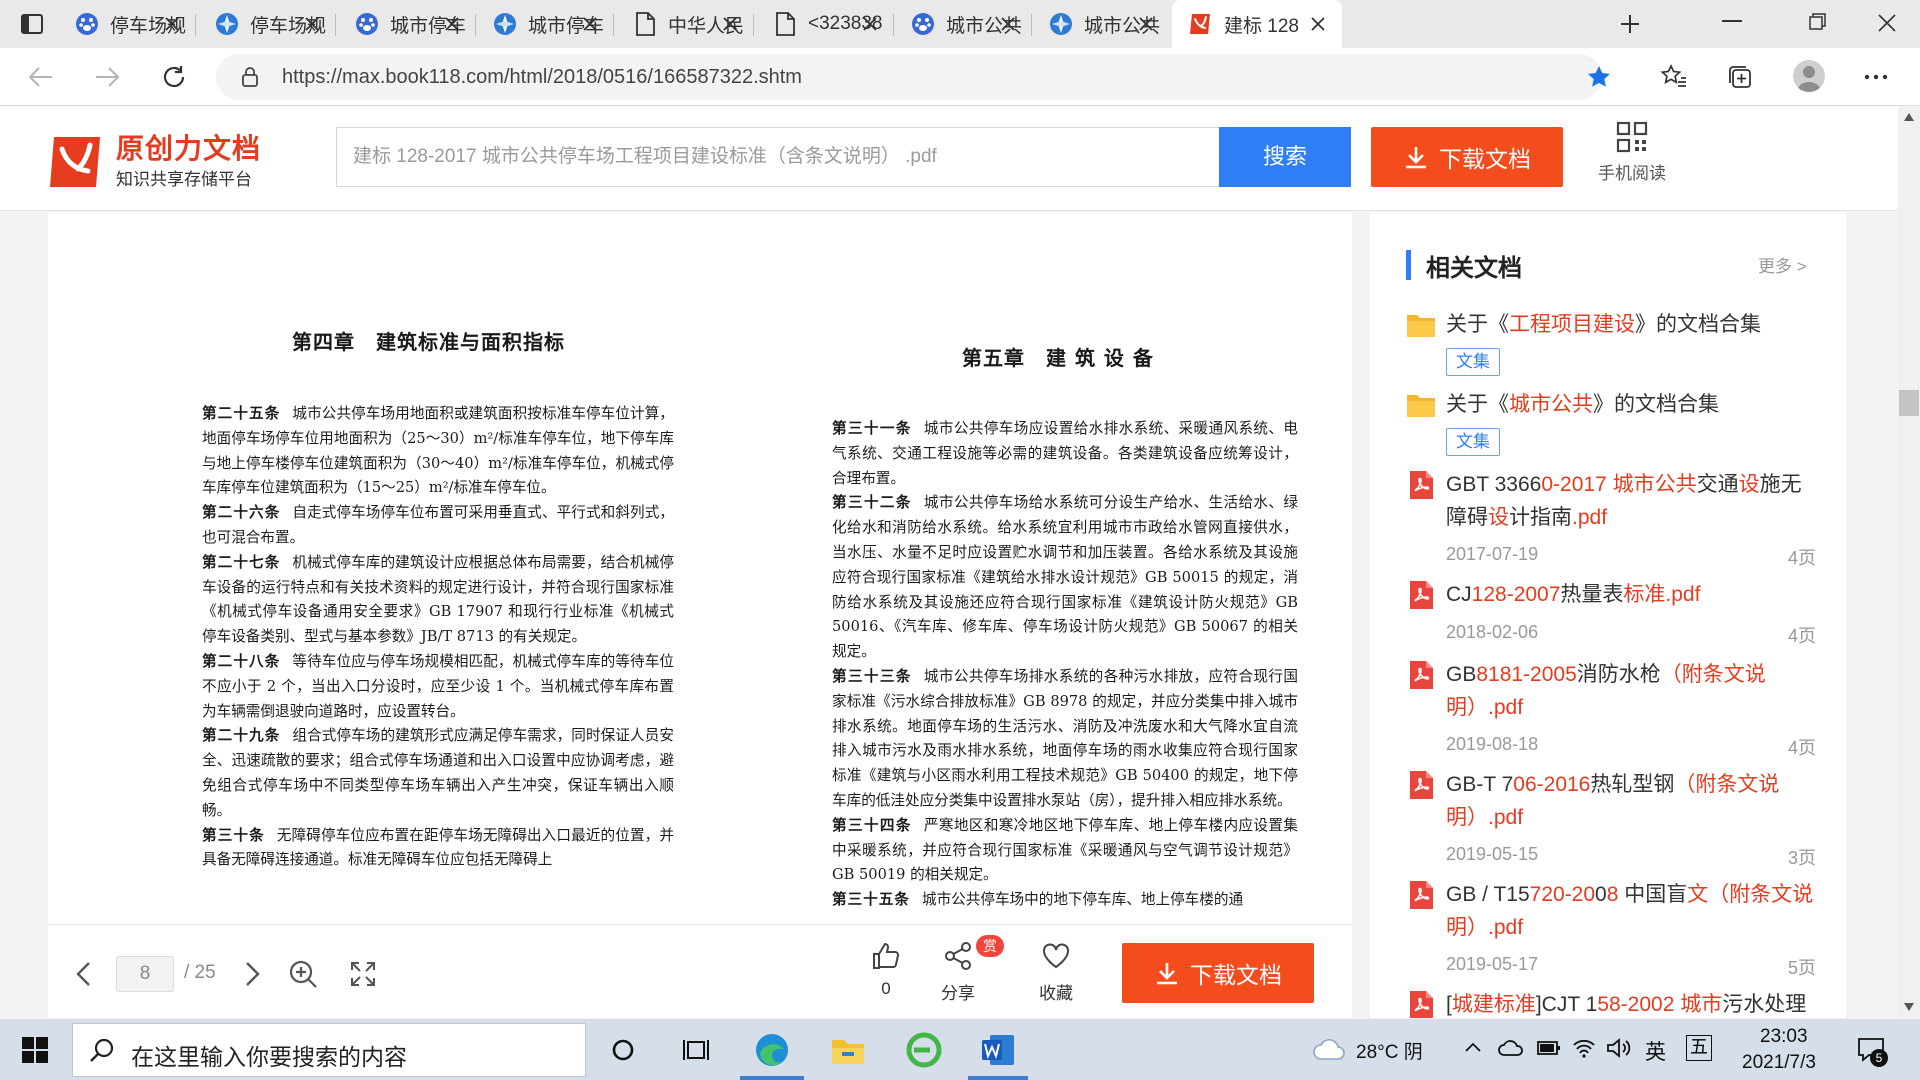  Describe the element at coordinates (1630, 24) in the screenshot. I see `new-tab-icon` at that location.